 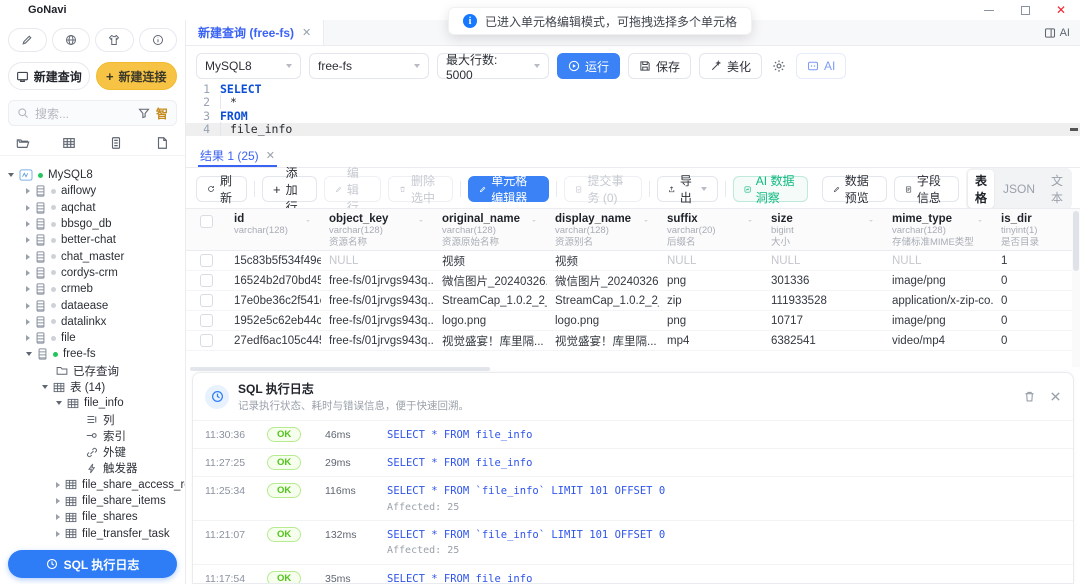 I want to click on ai-insight-button: AI 数据洞察, so click(x=770, y=189).